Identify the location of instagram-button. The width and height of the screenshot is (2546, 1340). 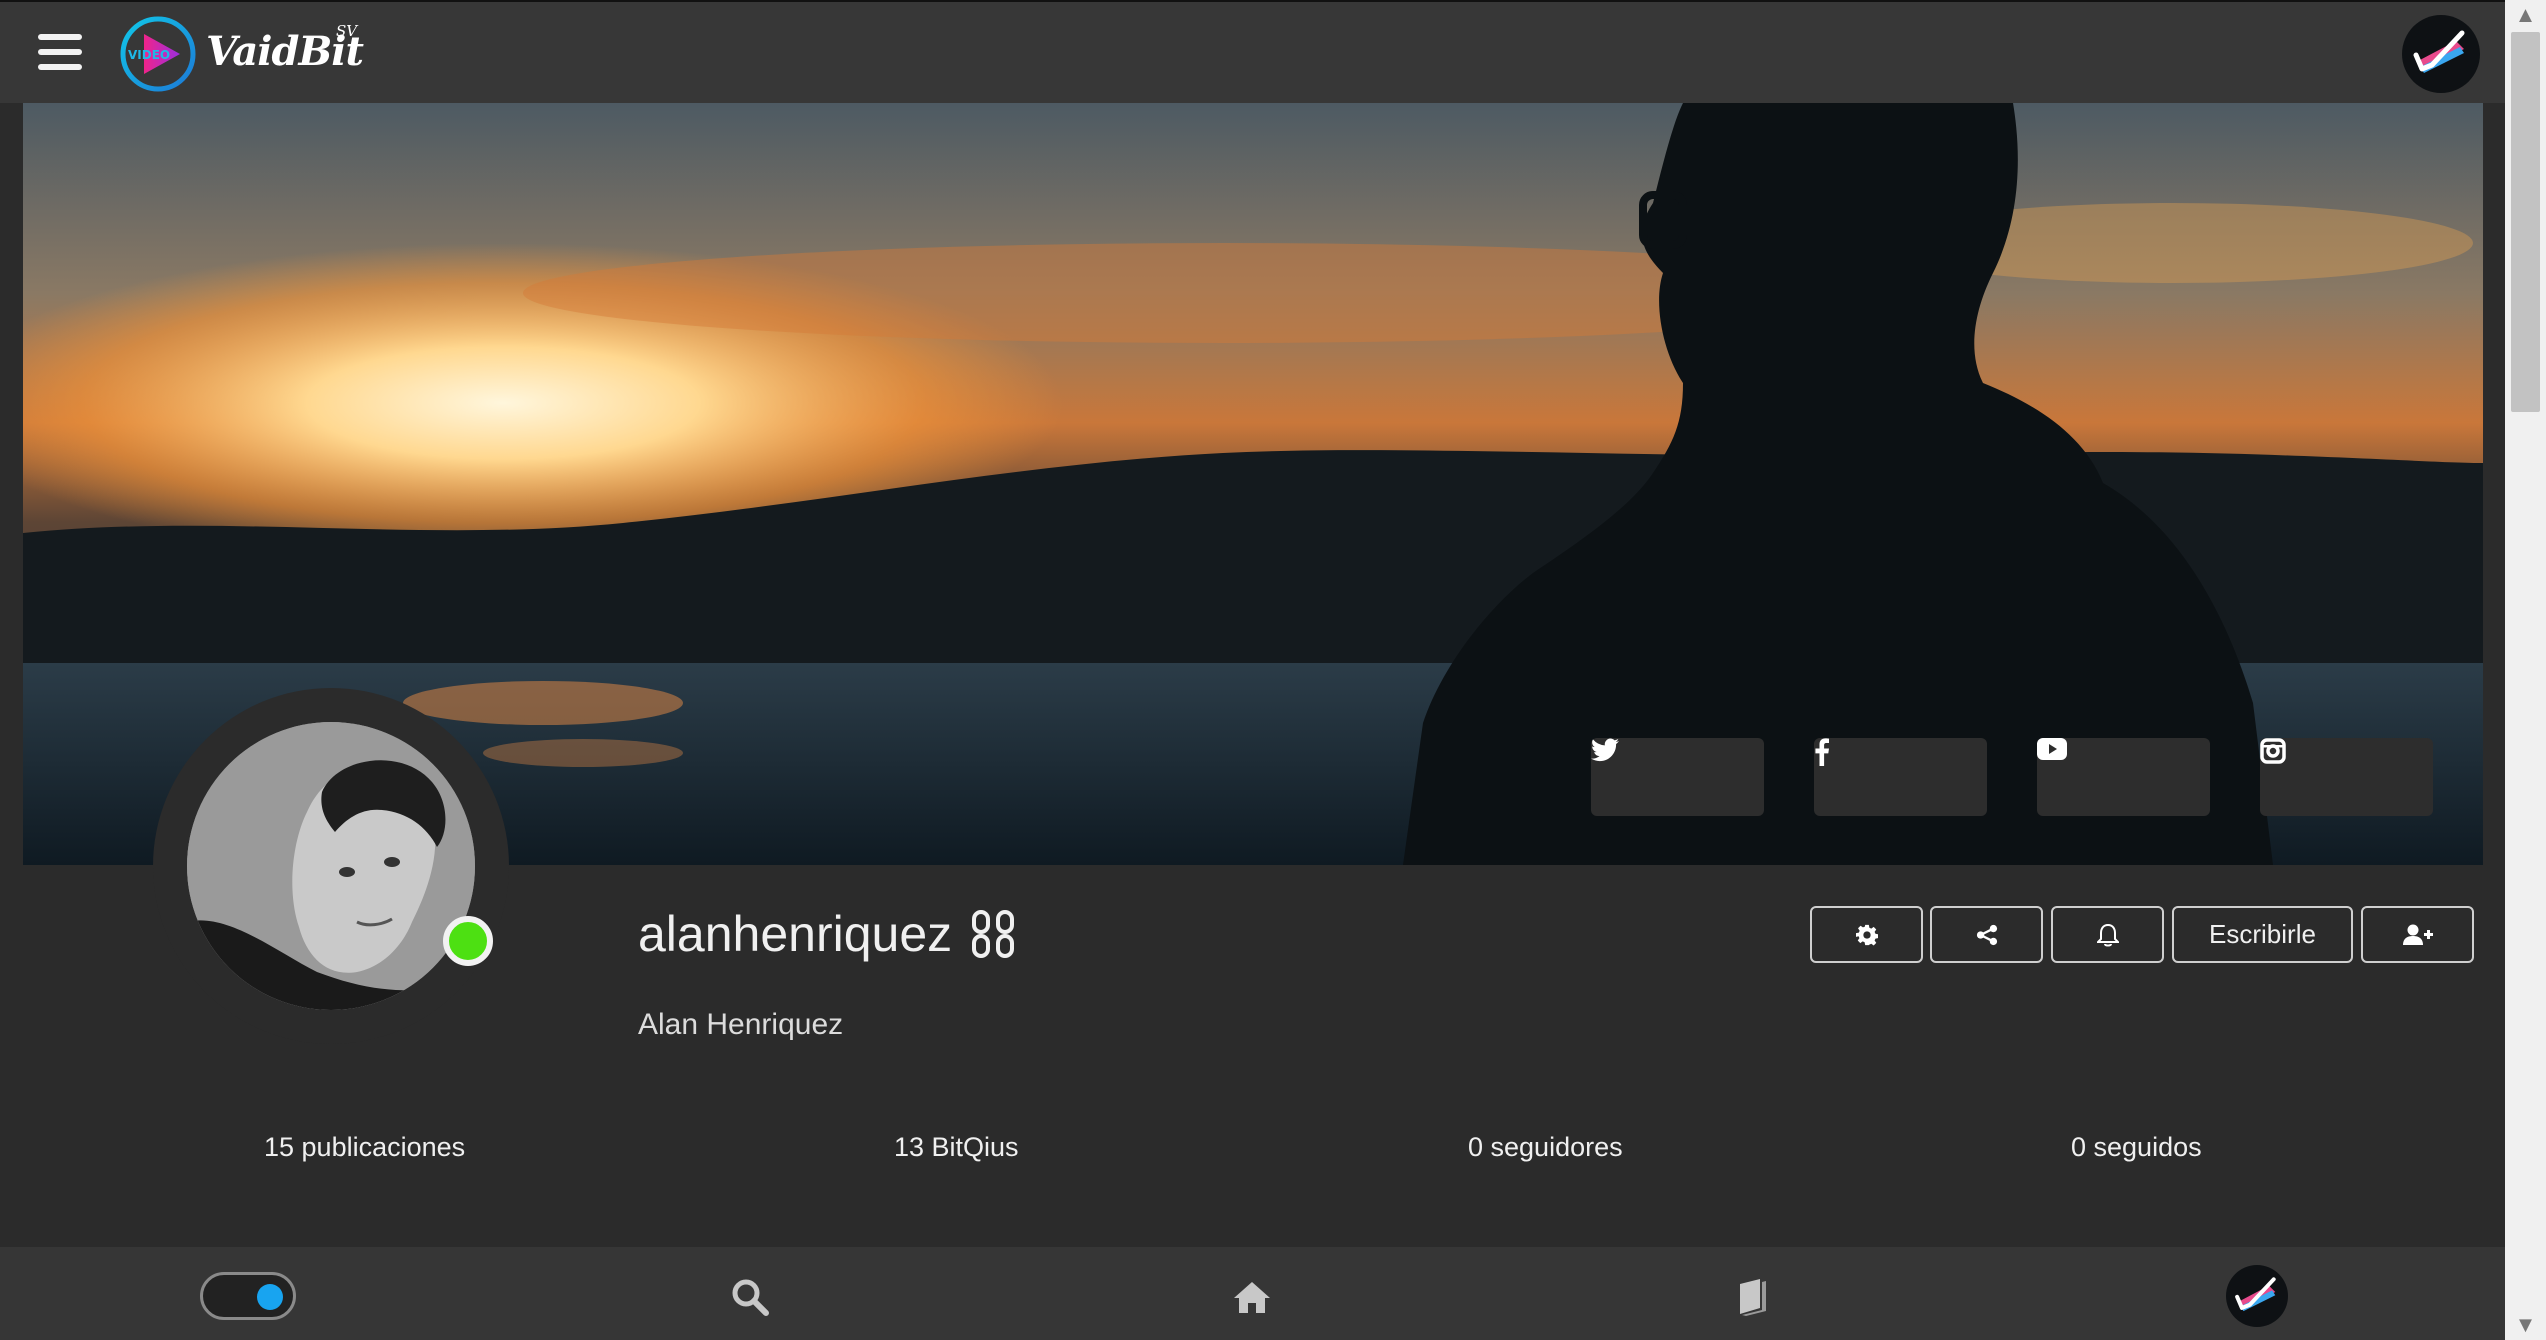
(2346, 777).